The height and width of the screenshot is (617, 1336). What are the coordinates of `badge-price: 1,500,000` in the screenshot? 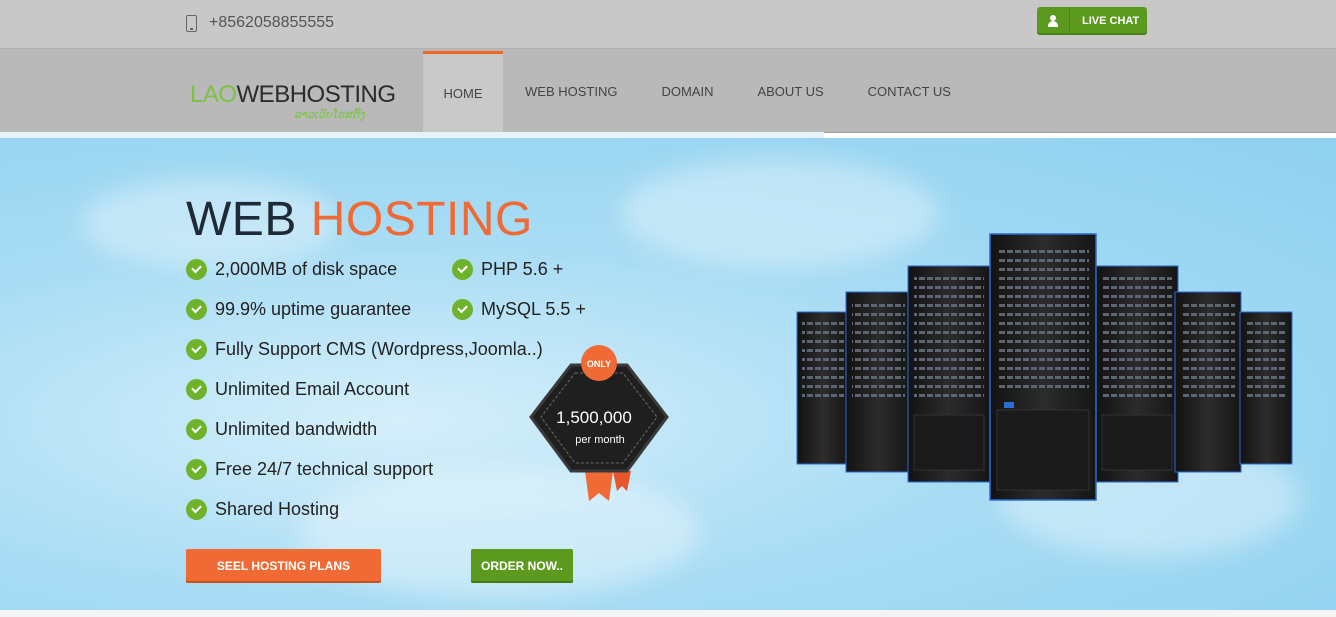 It's located at (594, 417).